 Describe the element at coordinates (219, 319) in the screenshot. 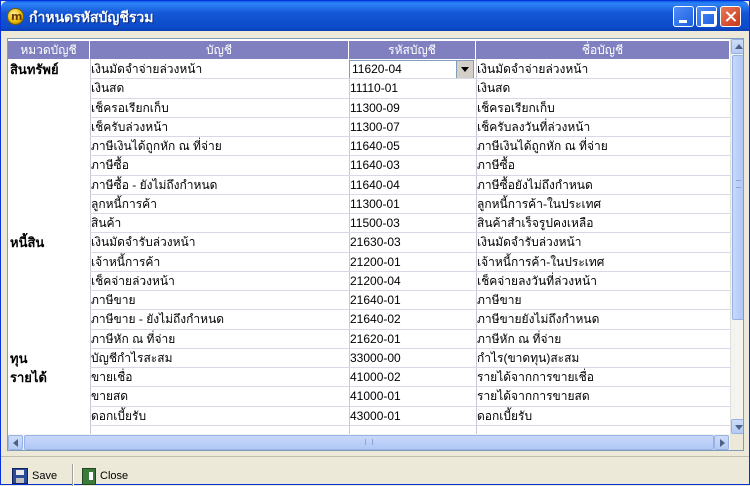

I see `row-account-label: ภาษีขาย - ยังไม่ถึงกำหนด` at that location.